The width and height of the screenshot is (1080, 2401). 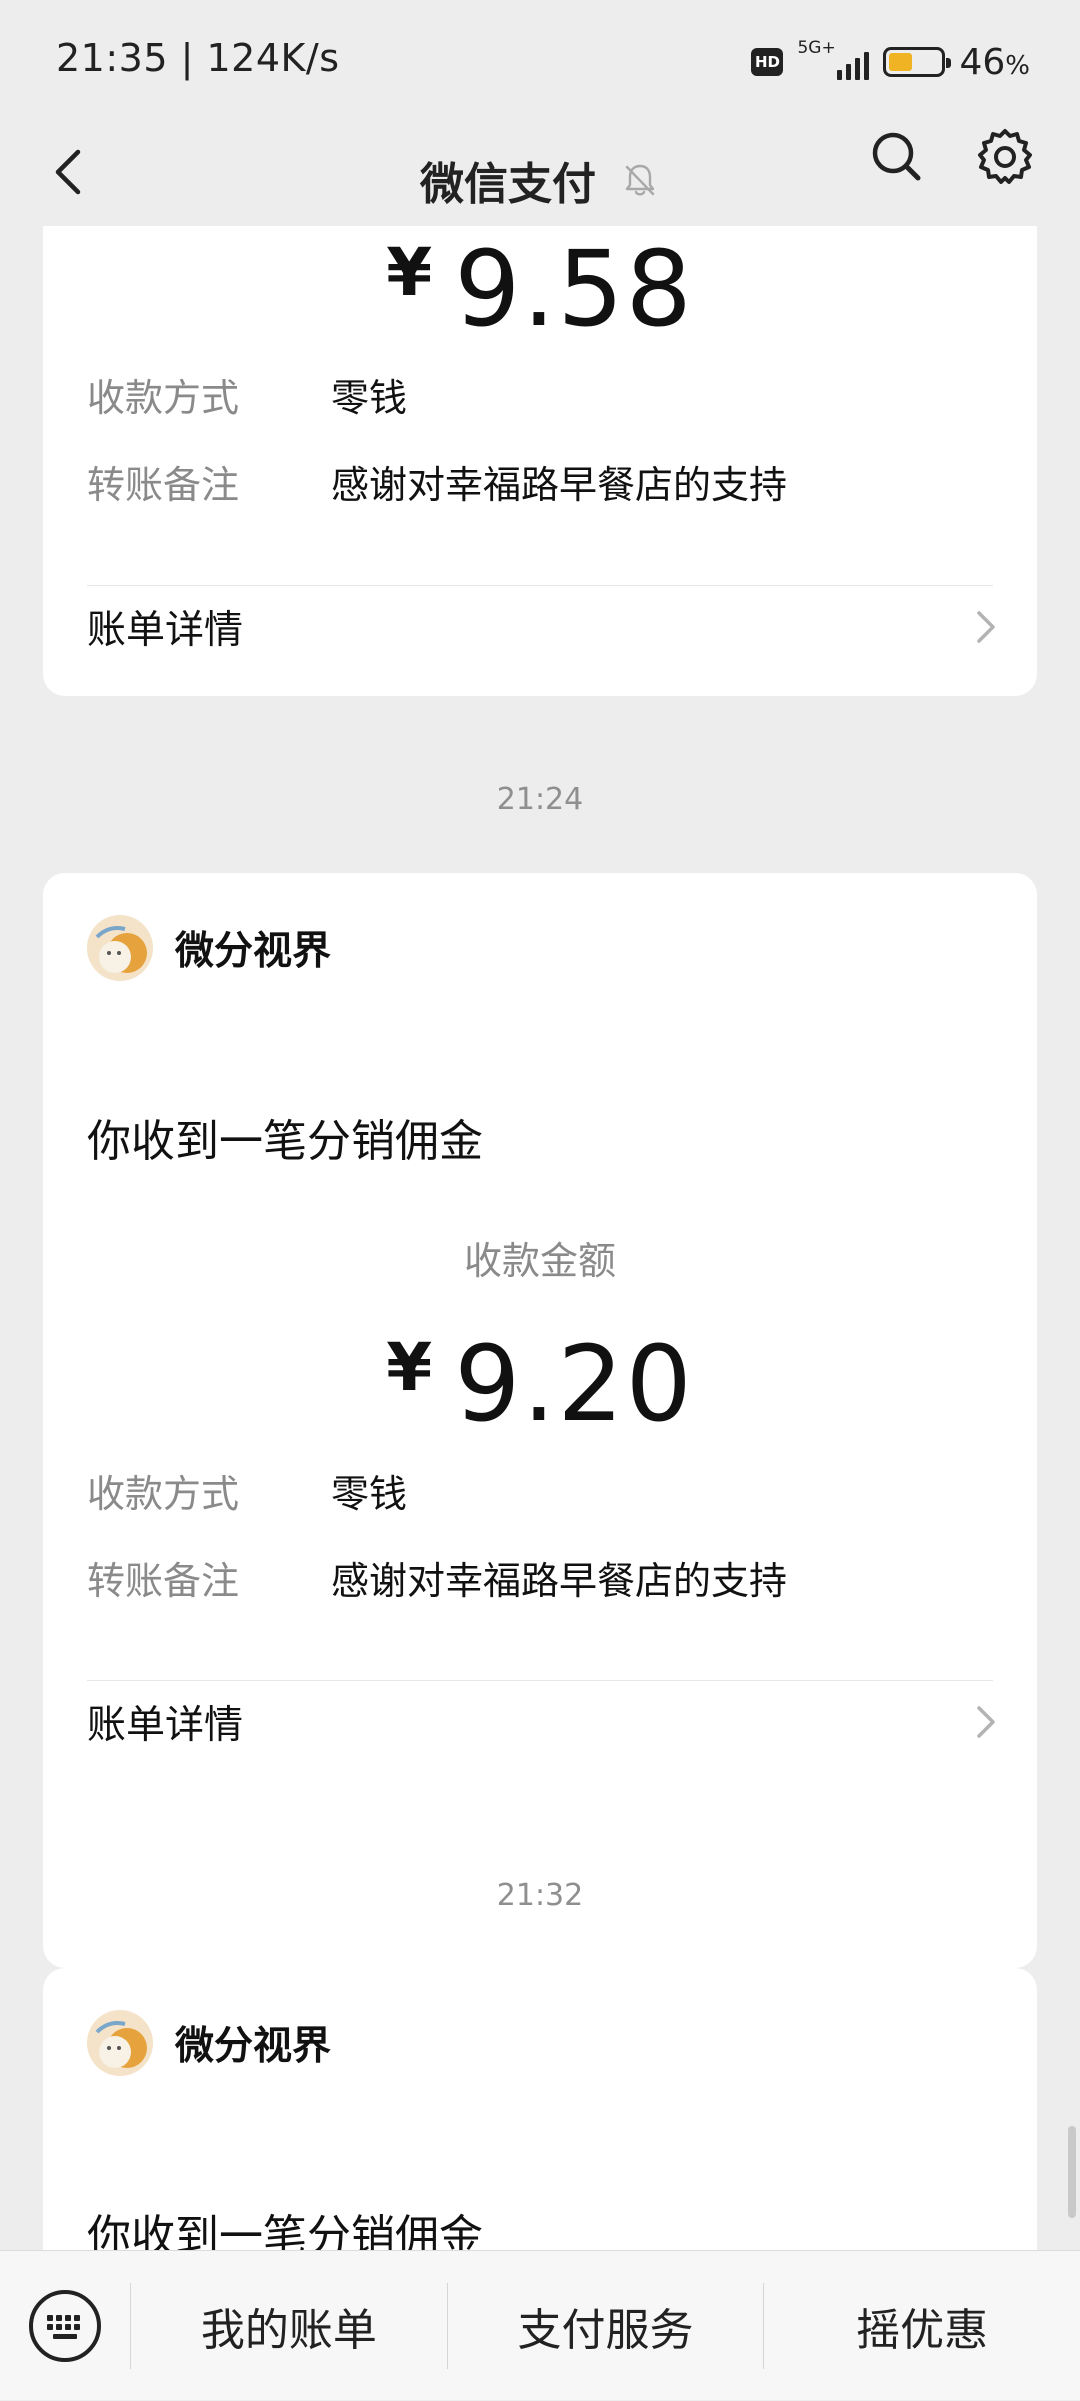 What do you see at coordinates (540, 289) in the screenshot?
I see `amount-value: ¥9.58` at bounding box center [540, 289].